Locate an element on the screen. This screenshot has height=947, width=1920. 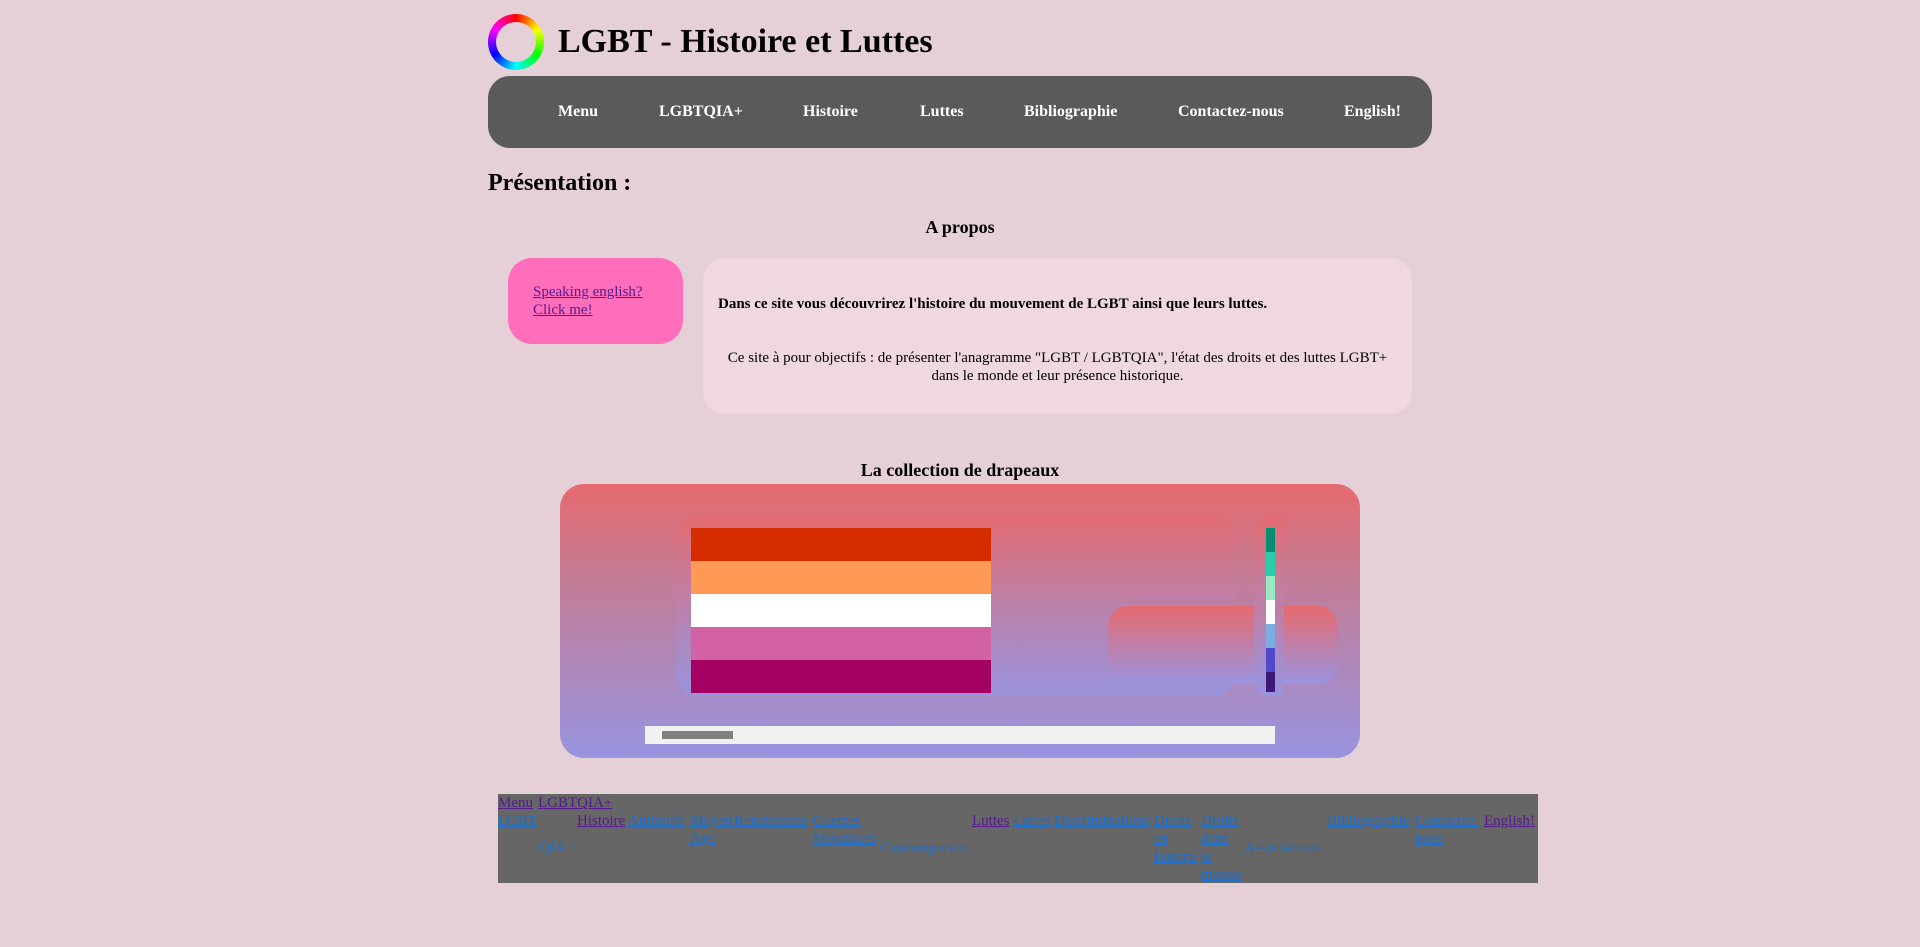
footer-link-contemporain: Contemporain is located at coordinates (924, 848).